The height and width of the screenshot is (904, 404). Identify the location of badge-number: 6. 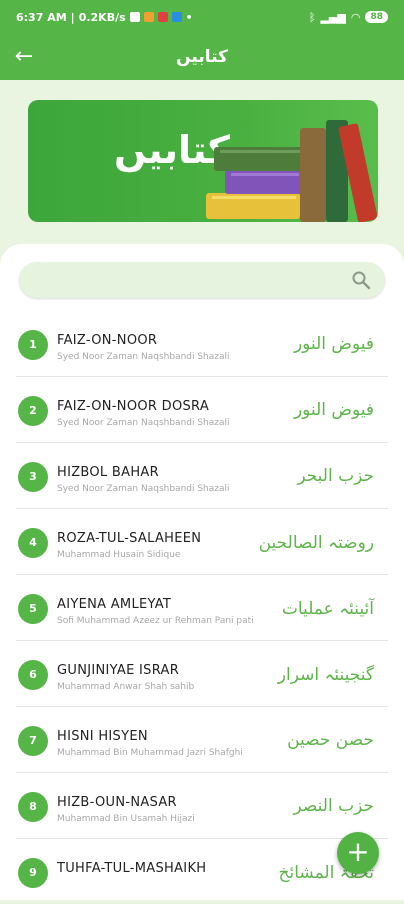
(33, 674).